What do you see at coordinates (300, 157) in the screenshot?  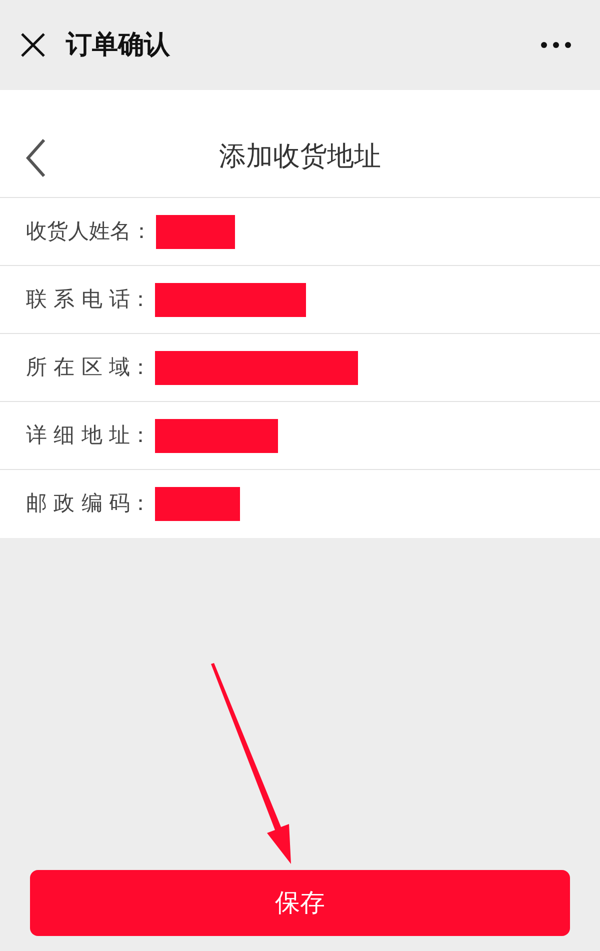 I see `page-title: 添加收货地址` at bounding box center [300, 157].